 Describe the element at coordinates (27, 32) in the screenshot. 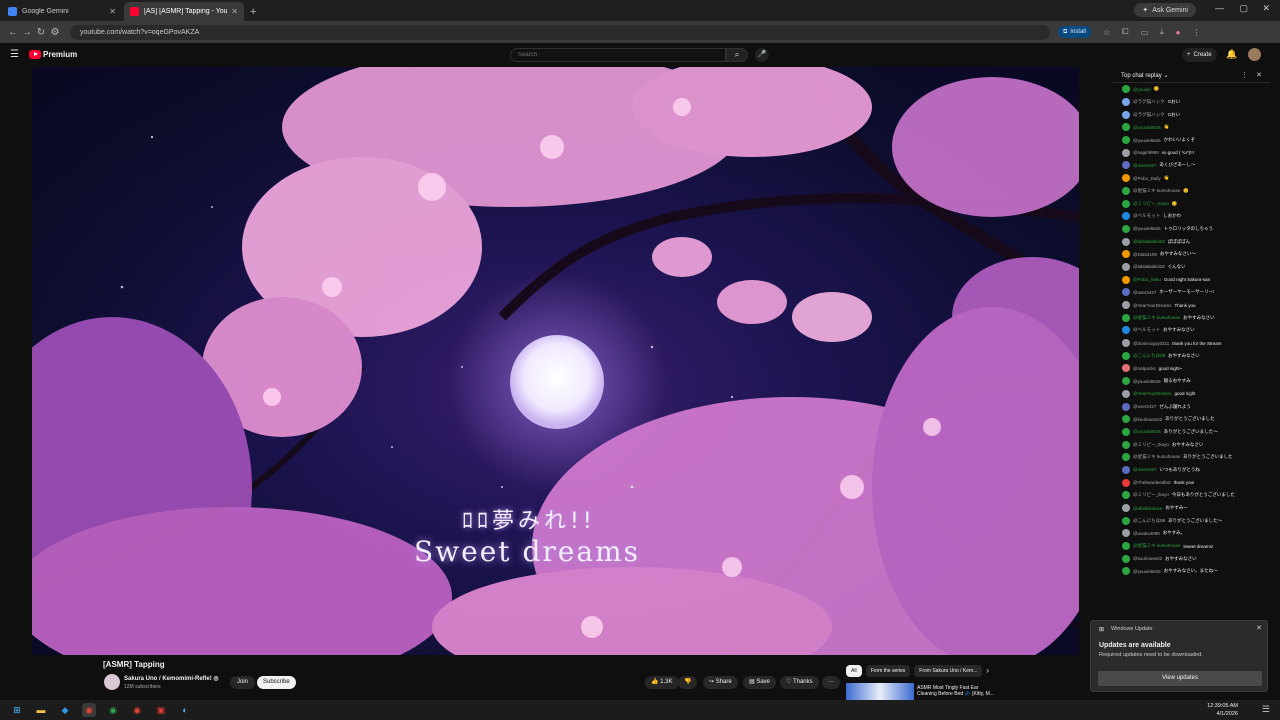

I see `forward-arrow-icon: →` at that location.